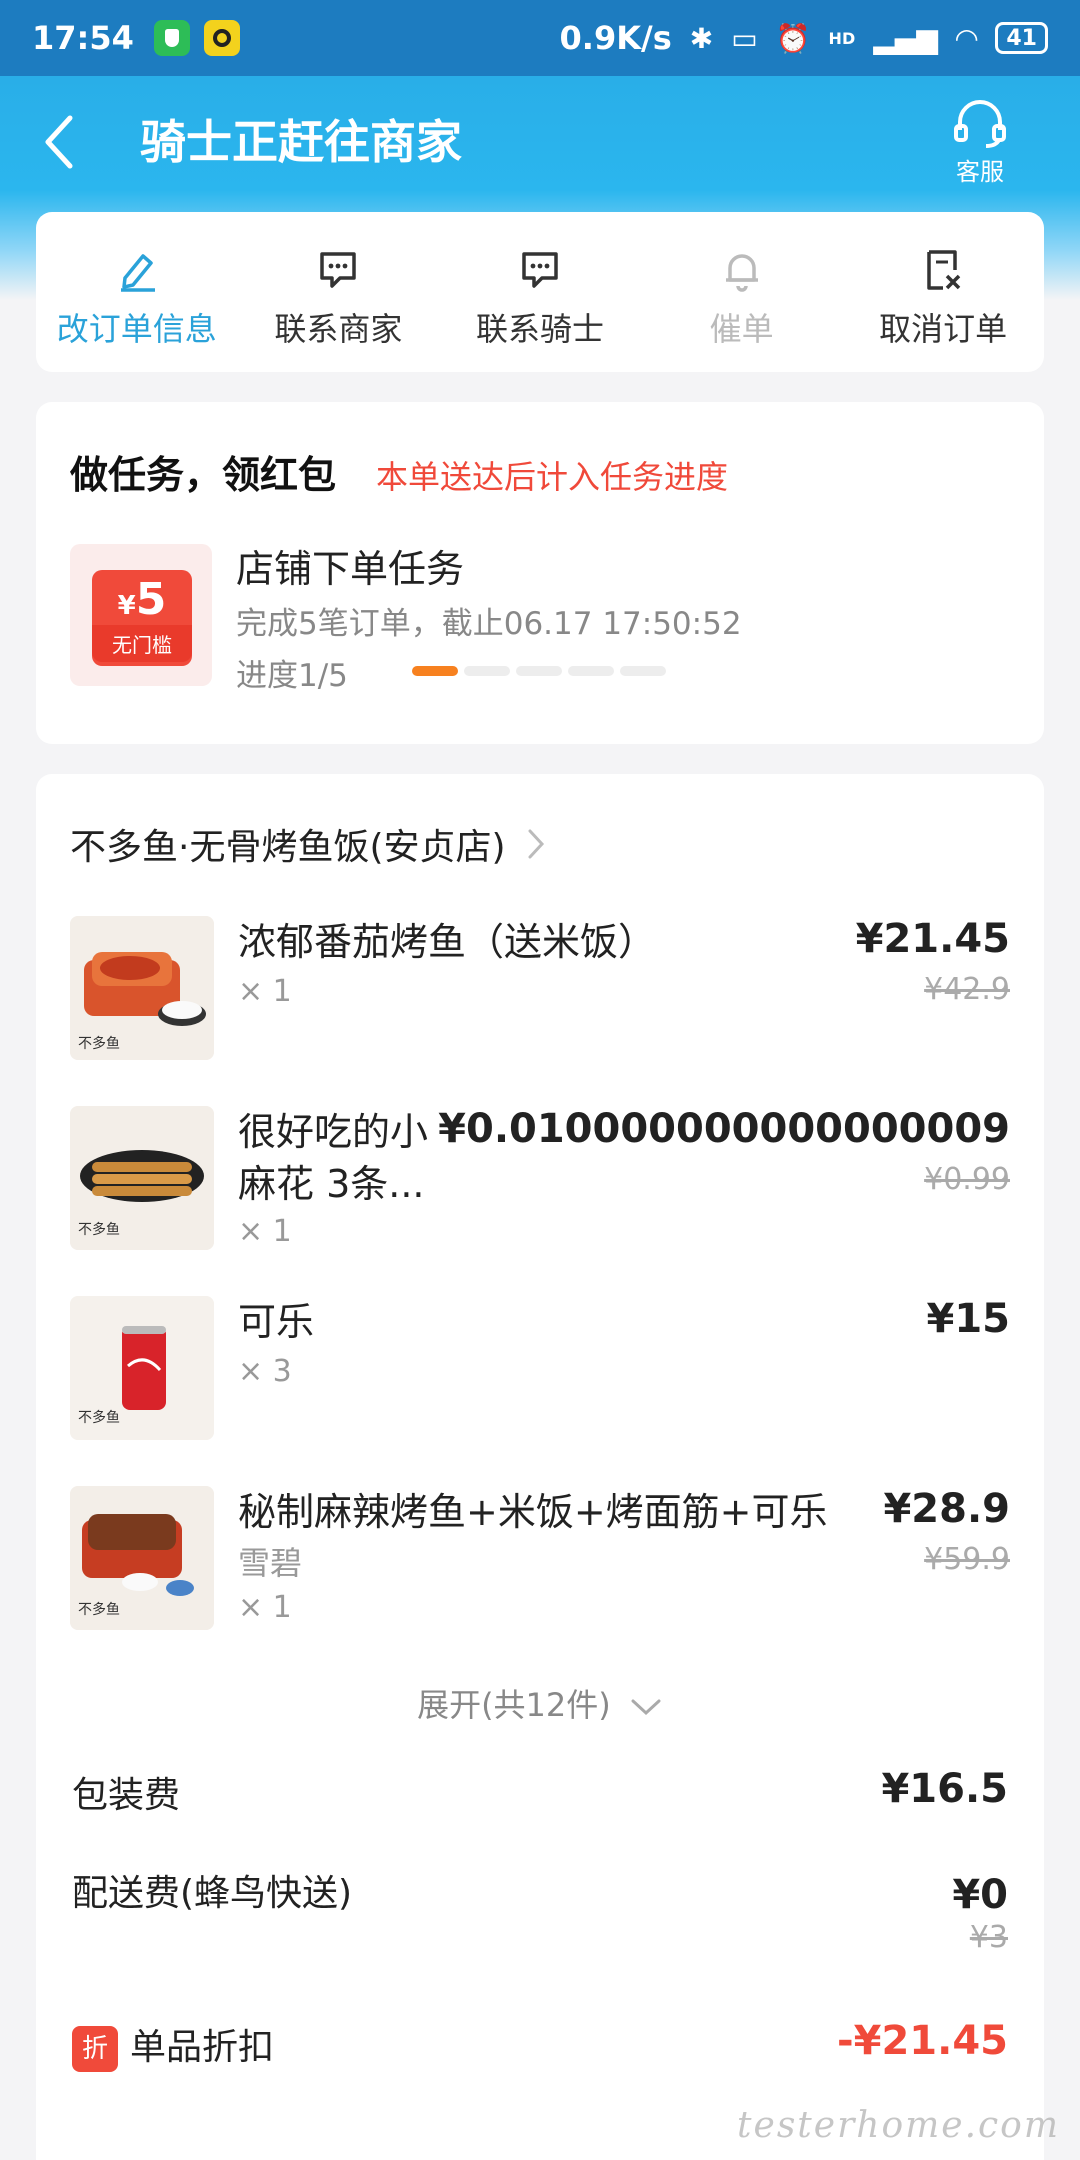  What do you see at coordinates (793, 38) in the screenshot?
I see `alarm-icon: ⏰` at bounding box center [793, 38].